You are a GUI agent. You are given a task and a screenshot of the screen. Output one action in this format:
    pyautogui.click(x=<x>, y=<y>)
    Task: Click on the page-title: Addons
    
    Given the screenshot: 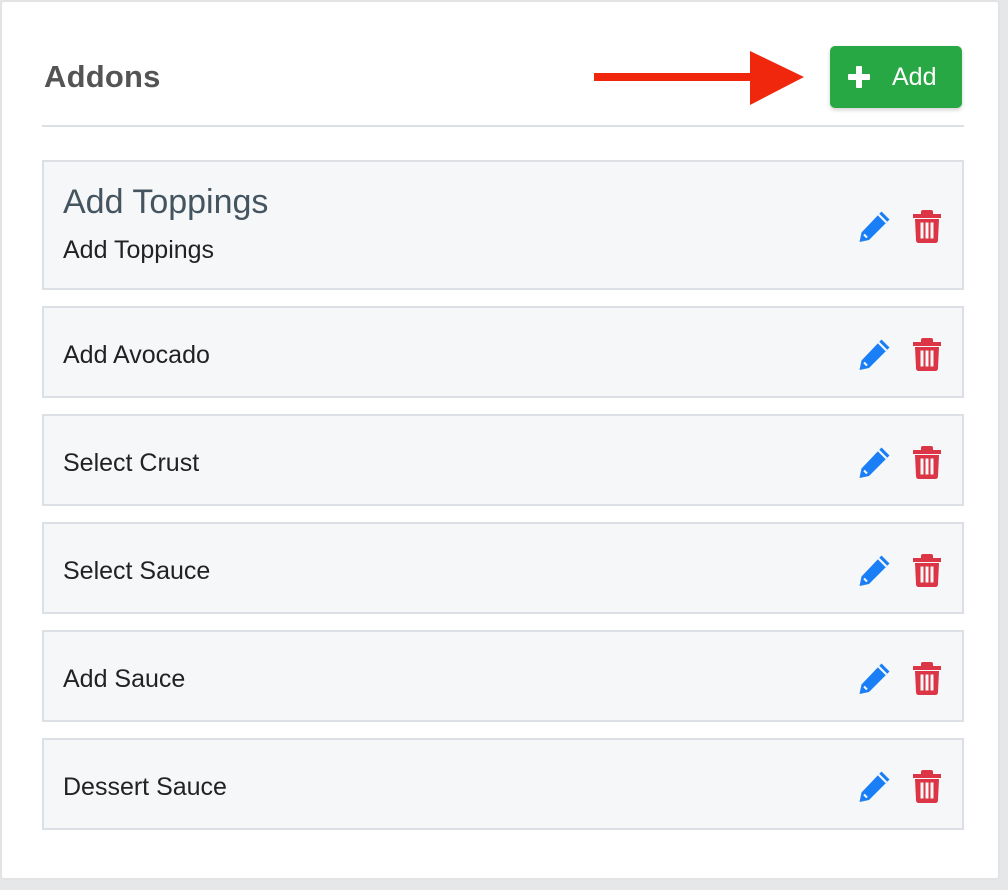 What is the action you would take?
    pyautogui.click(x=102, y=76)
    